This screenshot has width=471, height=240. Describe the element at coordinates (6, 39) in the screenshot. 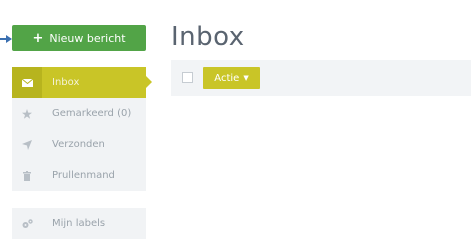

I see `arrow-pointer-icon` at that location.